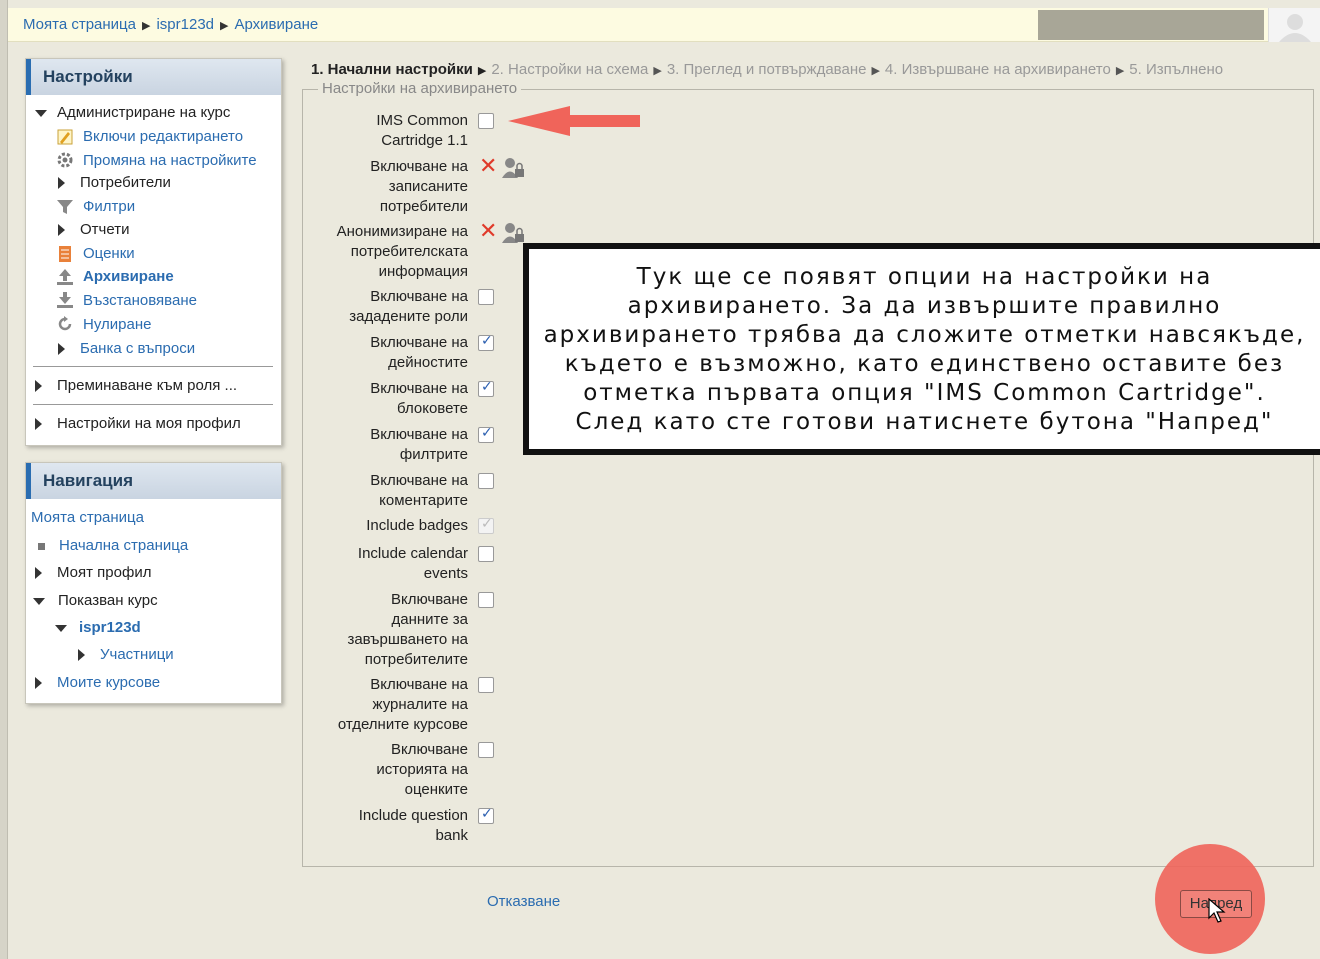 This screenshot has height=959, width=1320. What do you see at coordinates (170, 160) in the screenshot?
I see `sidebar-item-edit-settings: Промяна на настройките` at bounding box center [170, 160].